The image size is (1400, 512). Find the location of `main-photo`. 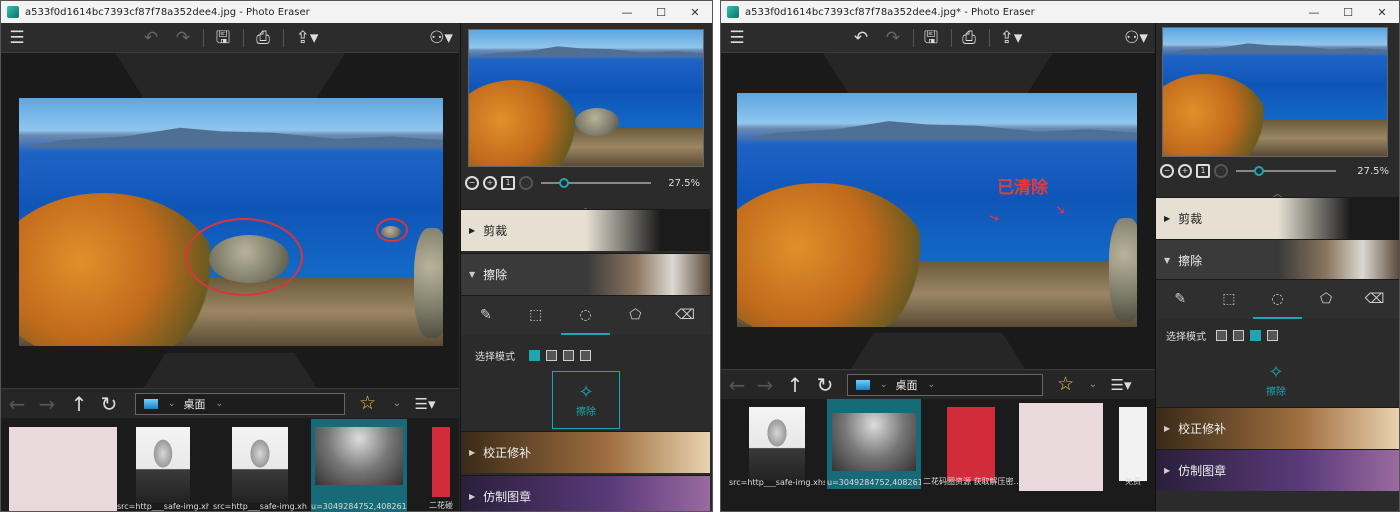

main-photo is located at coordinates (231, 222).